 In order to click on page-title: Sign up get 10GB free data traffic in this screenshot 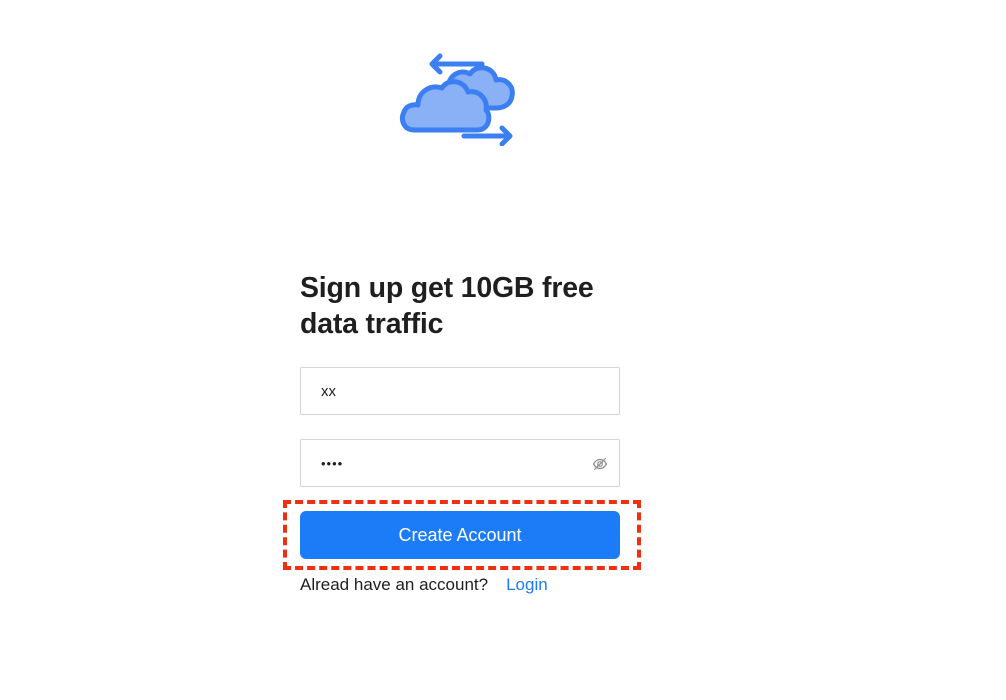, I will do `click(447, 306)`.